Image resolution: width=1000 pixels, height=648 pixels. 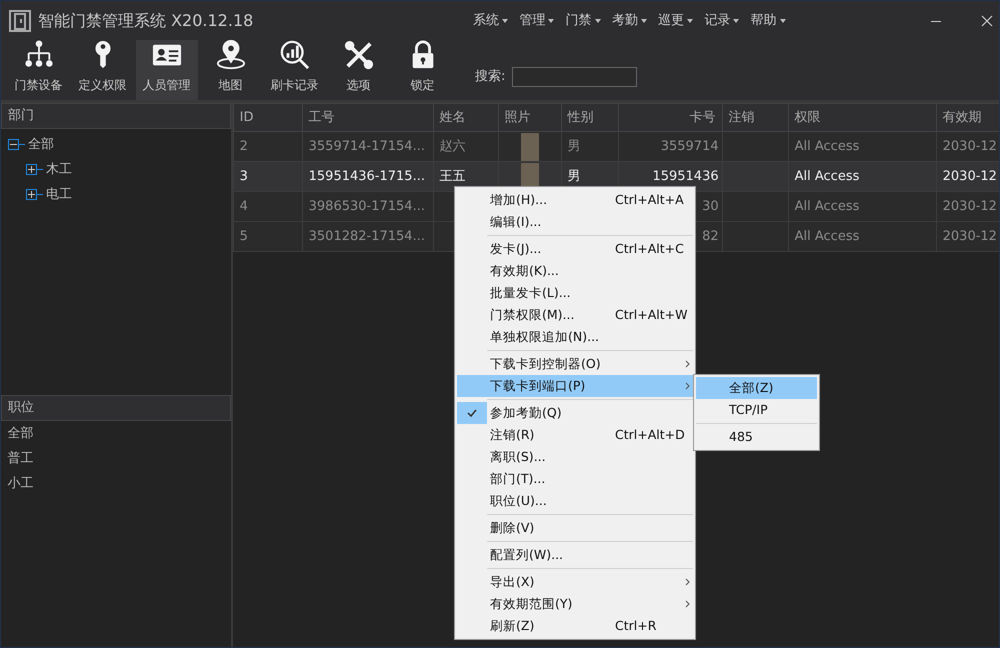 What do you see at coordinates (685, 176) in the screenshot?
I see `table-cell: 15951436` at bounding box center [685, 176].